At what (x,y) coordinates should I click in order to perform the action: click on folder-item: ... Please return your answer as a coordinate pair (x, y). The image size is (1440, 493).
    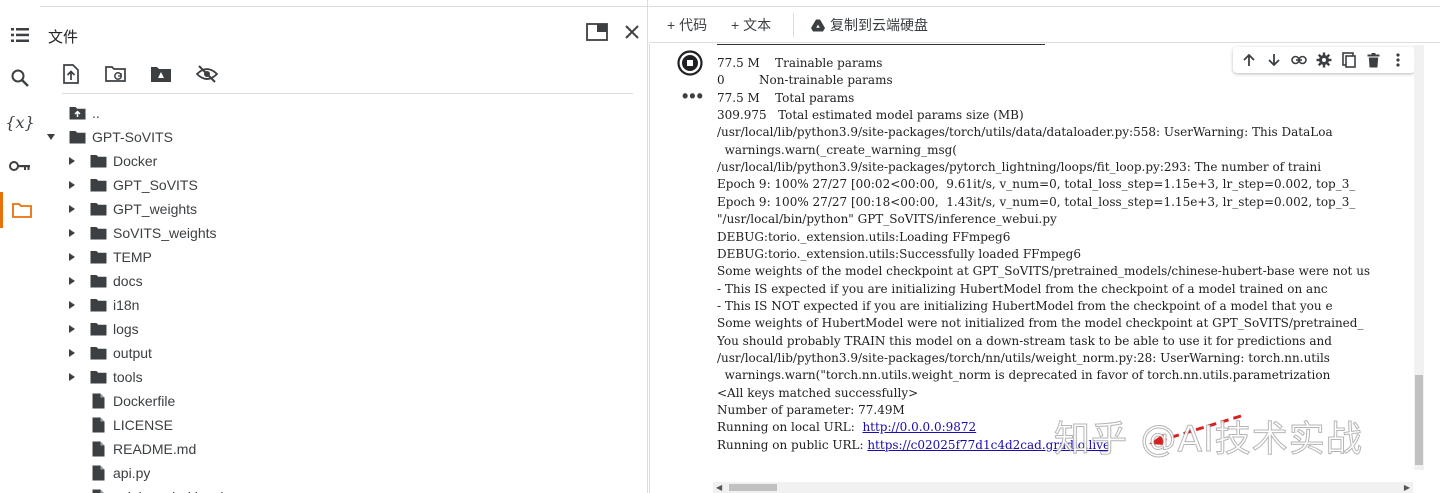
    Looking at the image, I should click on (73, 113).